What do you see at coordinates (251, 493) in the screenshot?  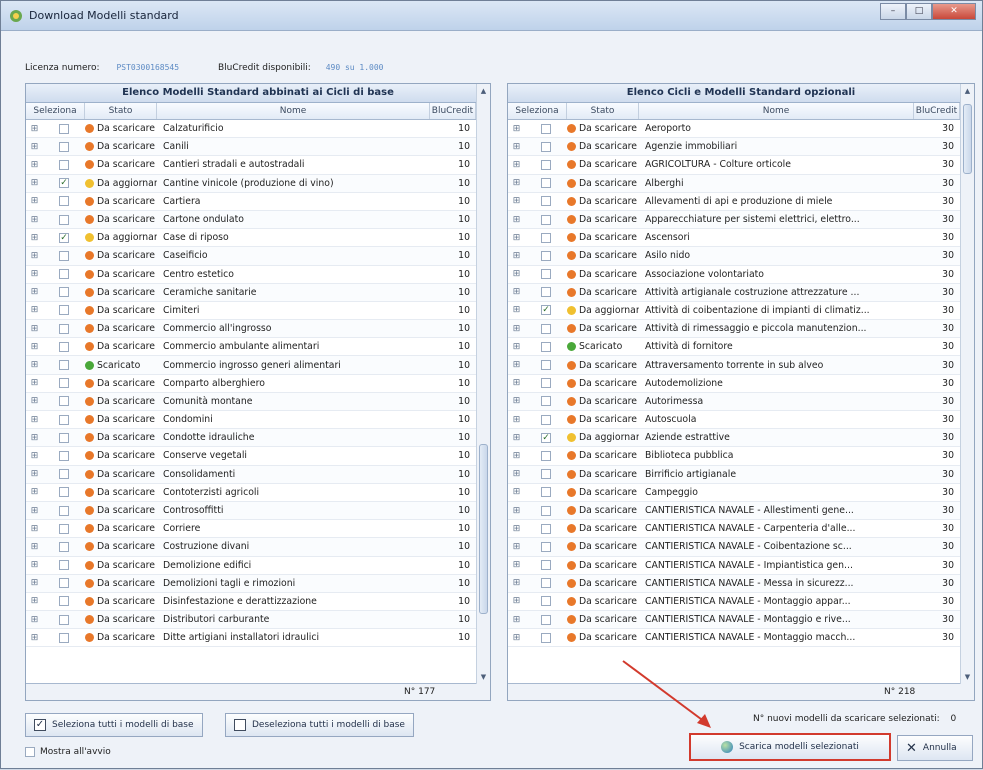 I see `table-row: ⊞ Da scaricare Contoterzisti agricoli 10` at bounding box center [251, 493].